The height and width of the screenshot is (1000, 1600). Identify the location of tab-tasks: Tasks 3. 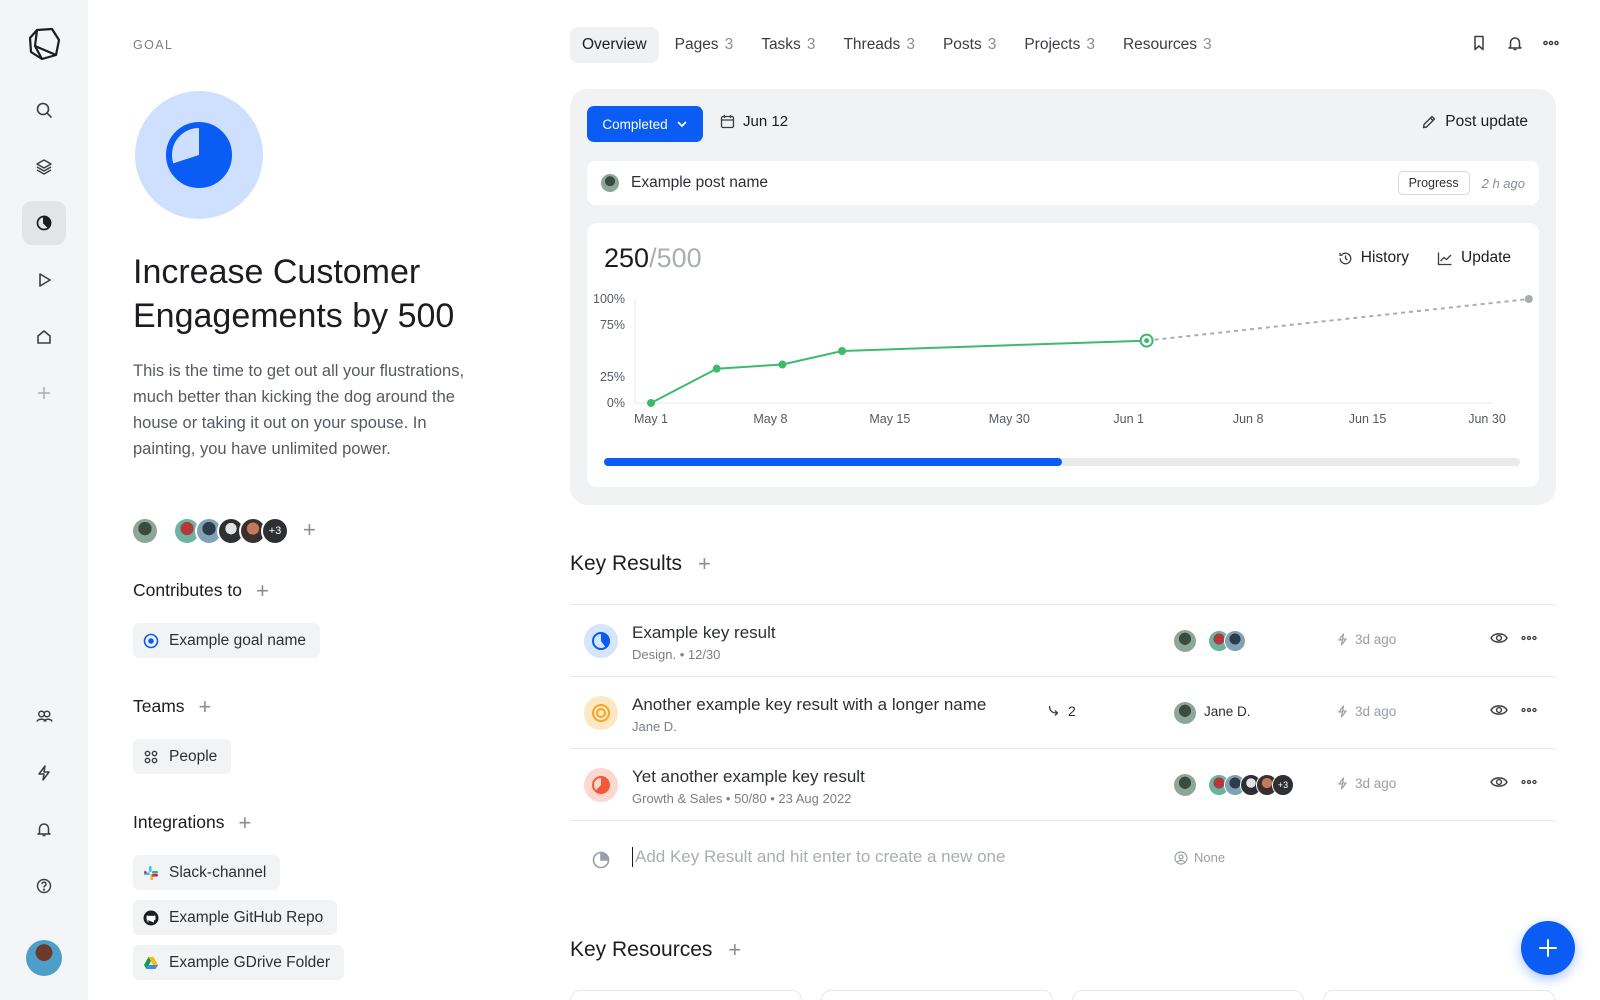
(788, 45).